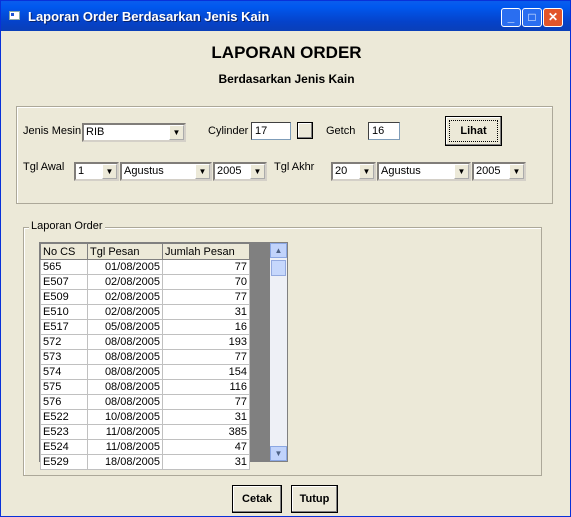  I want to click on cell-tgl-pesan: 10/08/2005, so click(125, 417).